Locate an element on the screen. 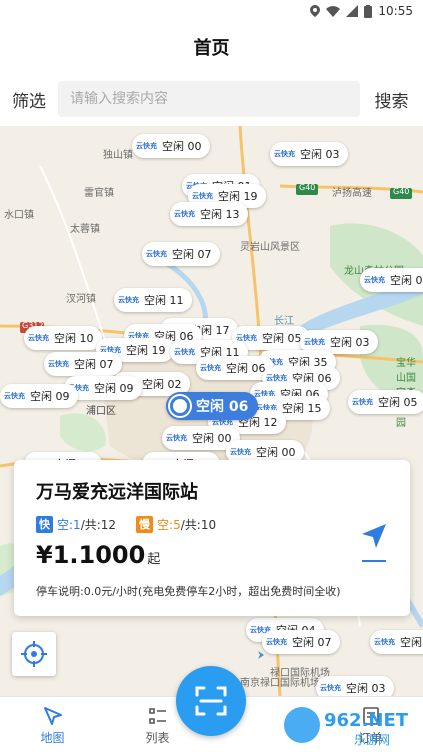  place-label: 泸扬高速 is located at coordinates (352, 193).